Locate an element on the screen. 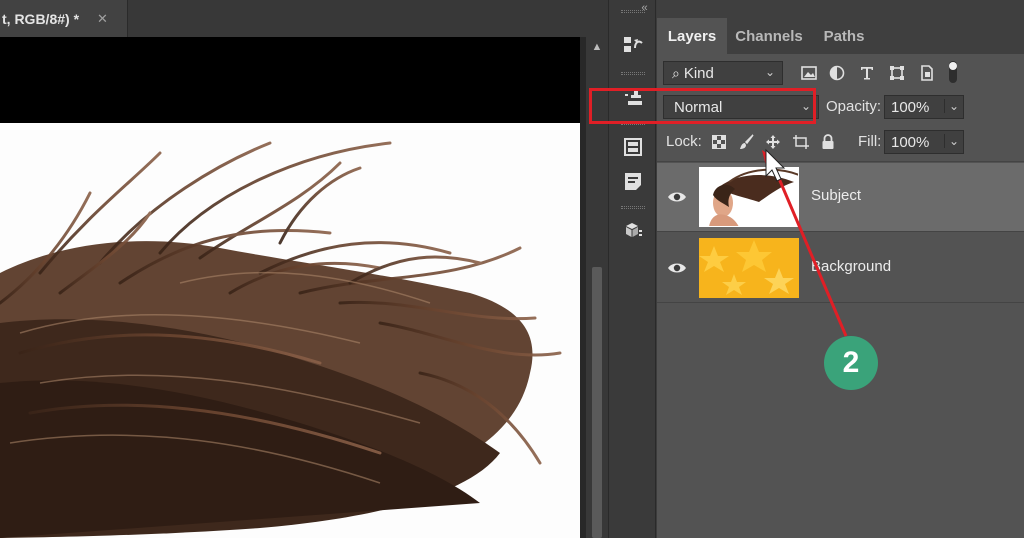 Image resolution: width=1024 pixels, height=538 pixels. layer-name: Subject is located at coordinates (836, 195).